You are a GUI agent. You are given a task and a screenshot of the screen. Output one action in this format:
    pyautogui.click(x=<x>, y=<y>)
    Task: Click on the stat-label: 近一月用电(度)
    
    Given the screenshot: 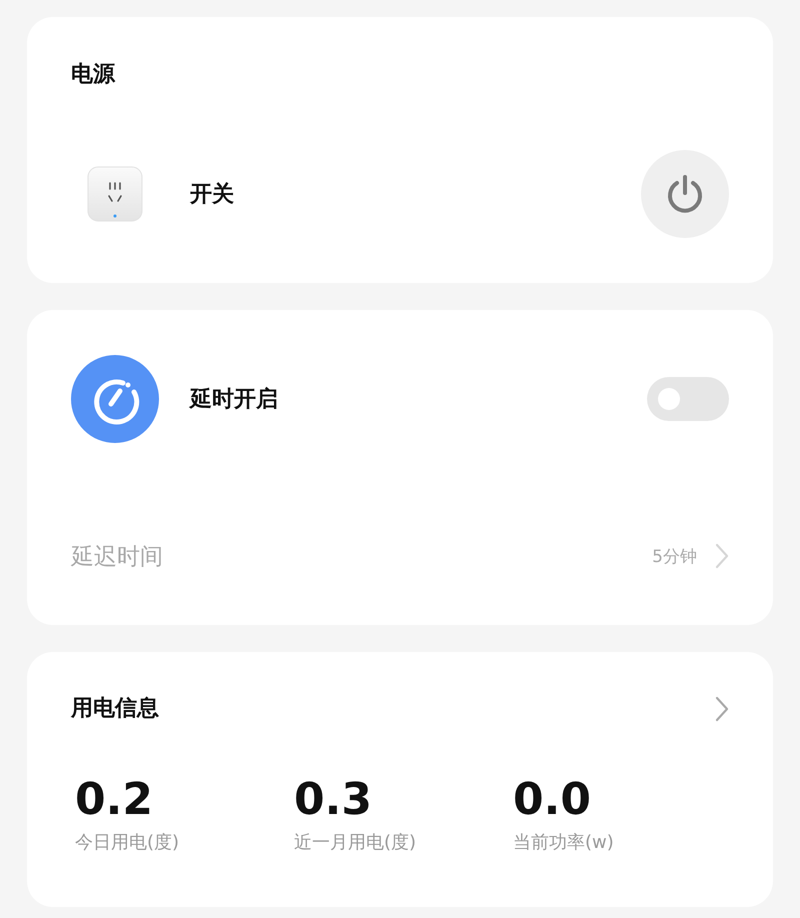 What is the action you would take?
    pyautogui.click(x=356, y=843)
    